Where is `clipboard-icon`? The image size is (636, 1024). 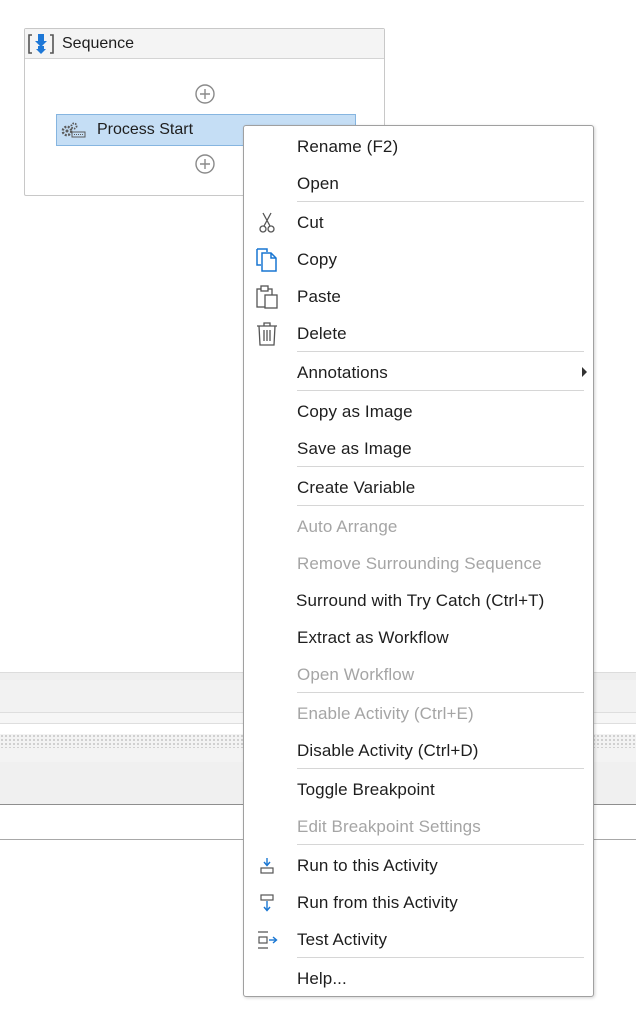
clipboard-icon is located at coordinates (267, 296).